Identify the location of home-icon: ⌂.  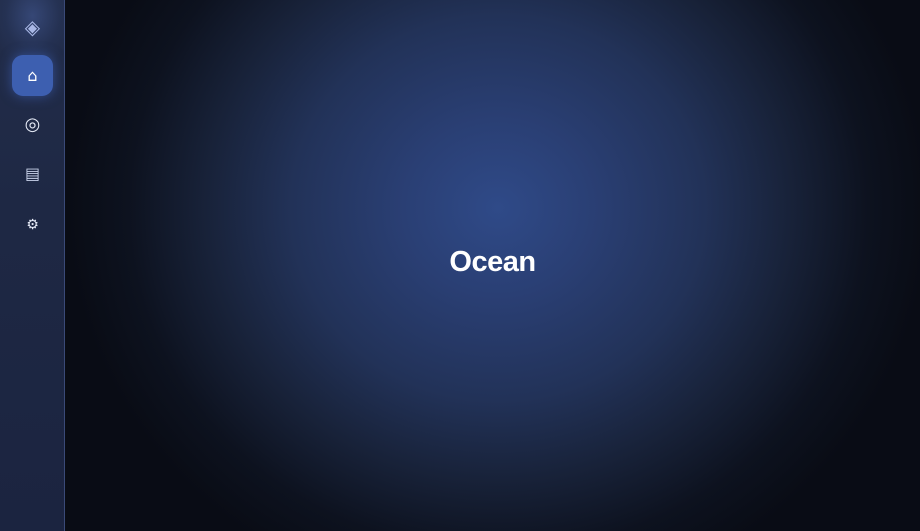
(32, 75).